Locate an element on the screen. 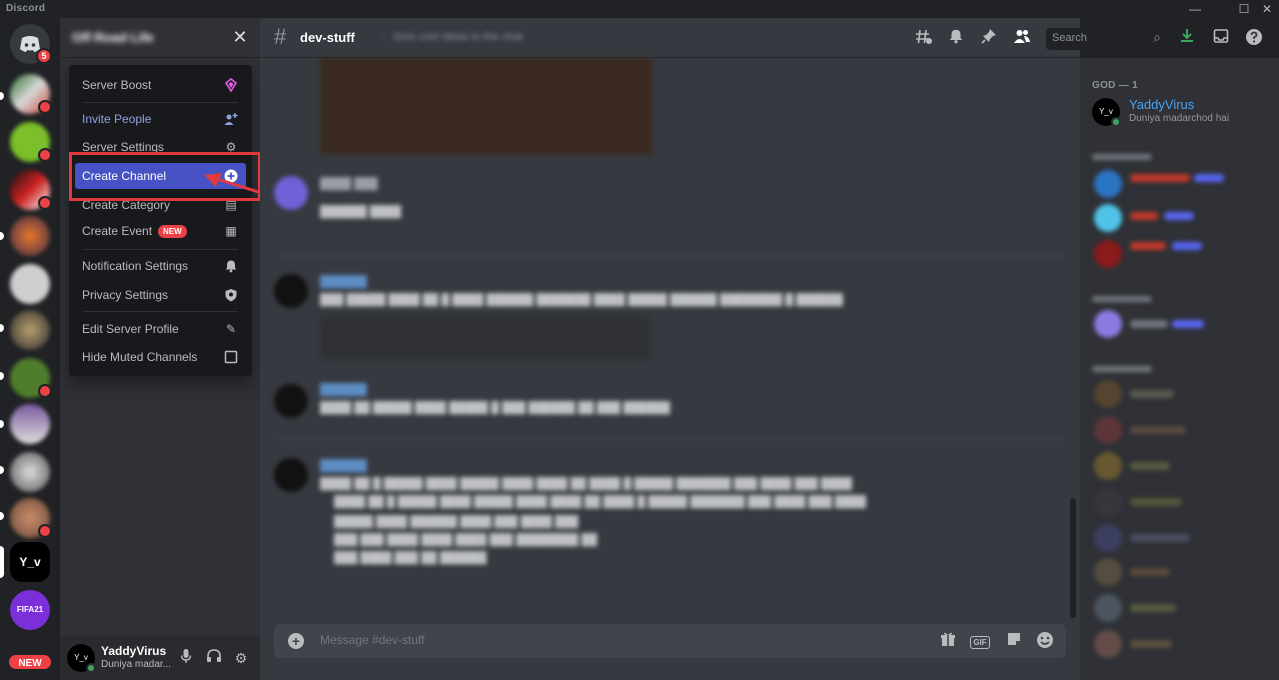 This screenshot has width=1279, height=680. gif-icon: GIF is located at coordinates (980, 641).